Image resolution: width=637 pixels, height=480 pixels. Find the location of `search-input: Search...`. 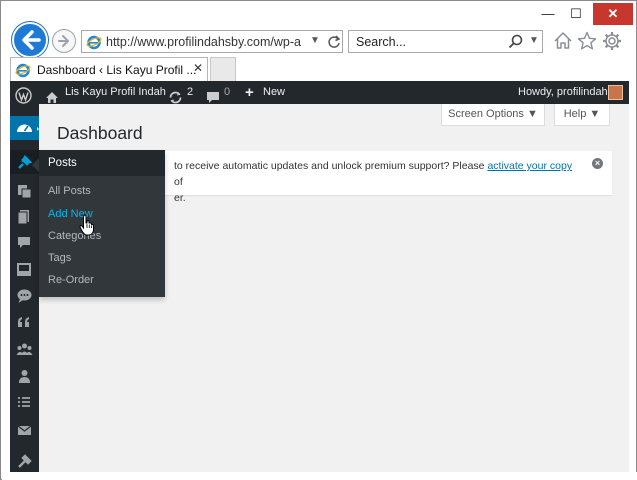

search-input: Search... is located at coordinates (381, 42).